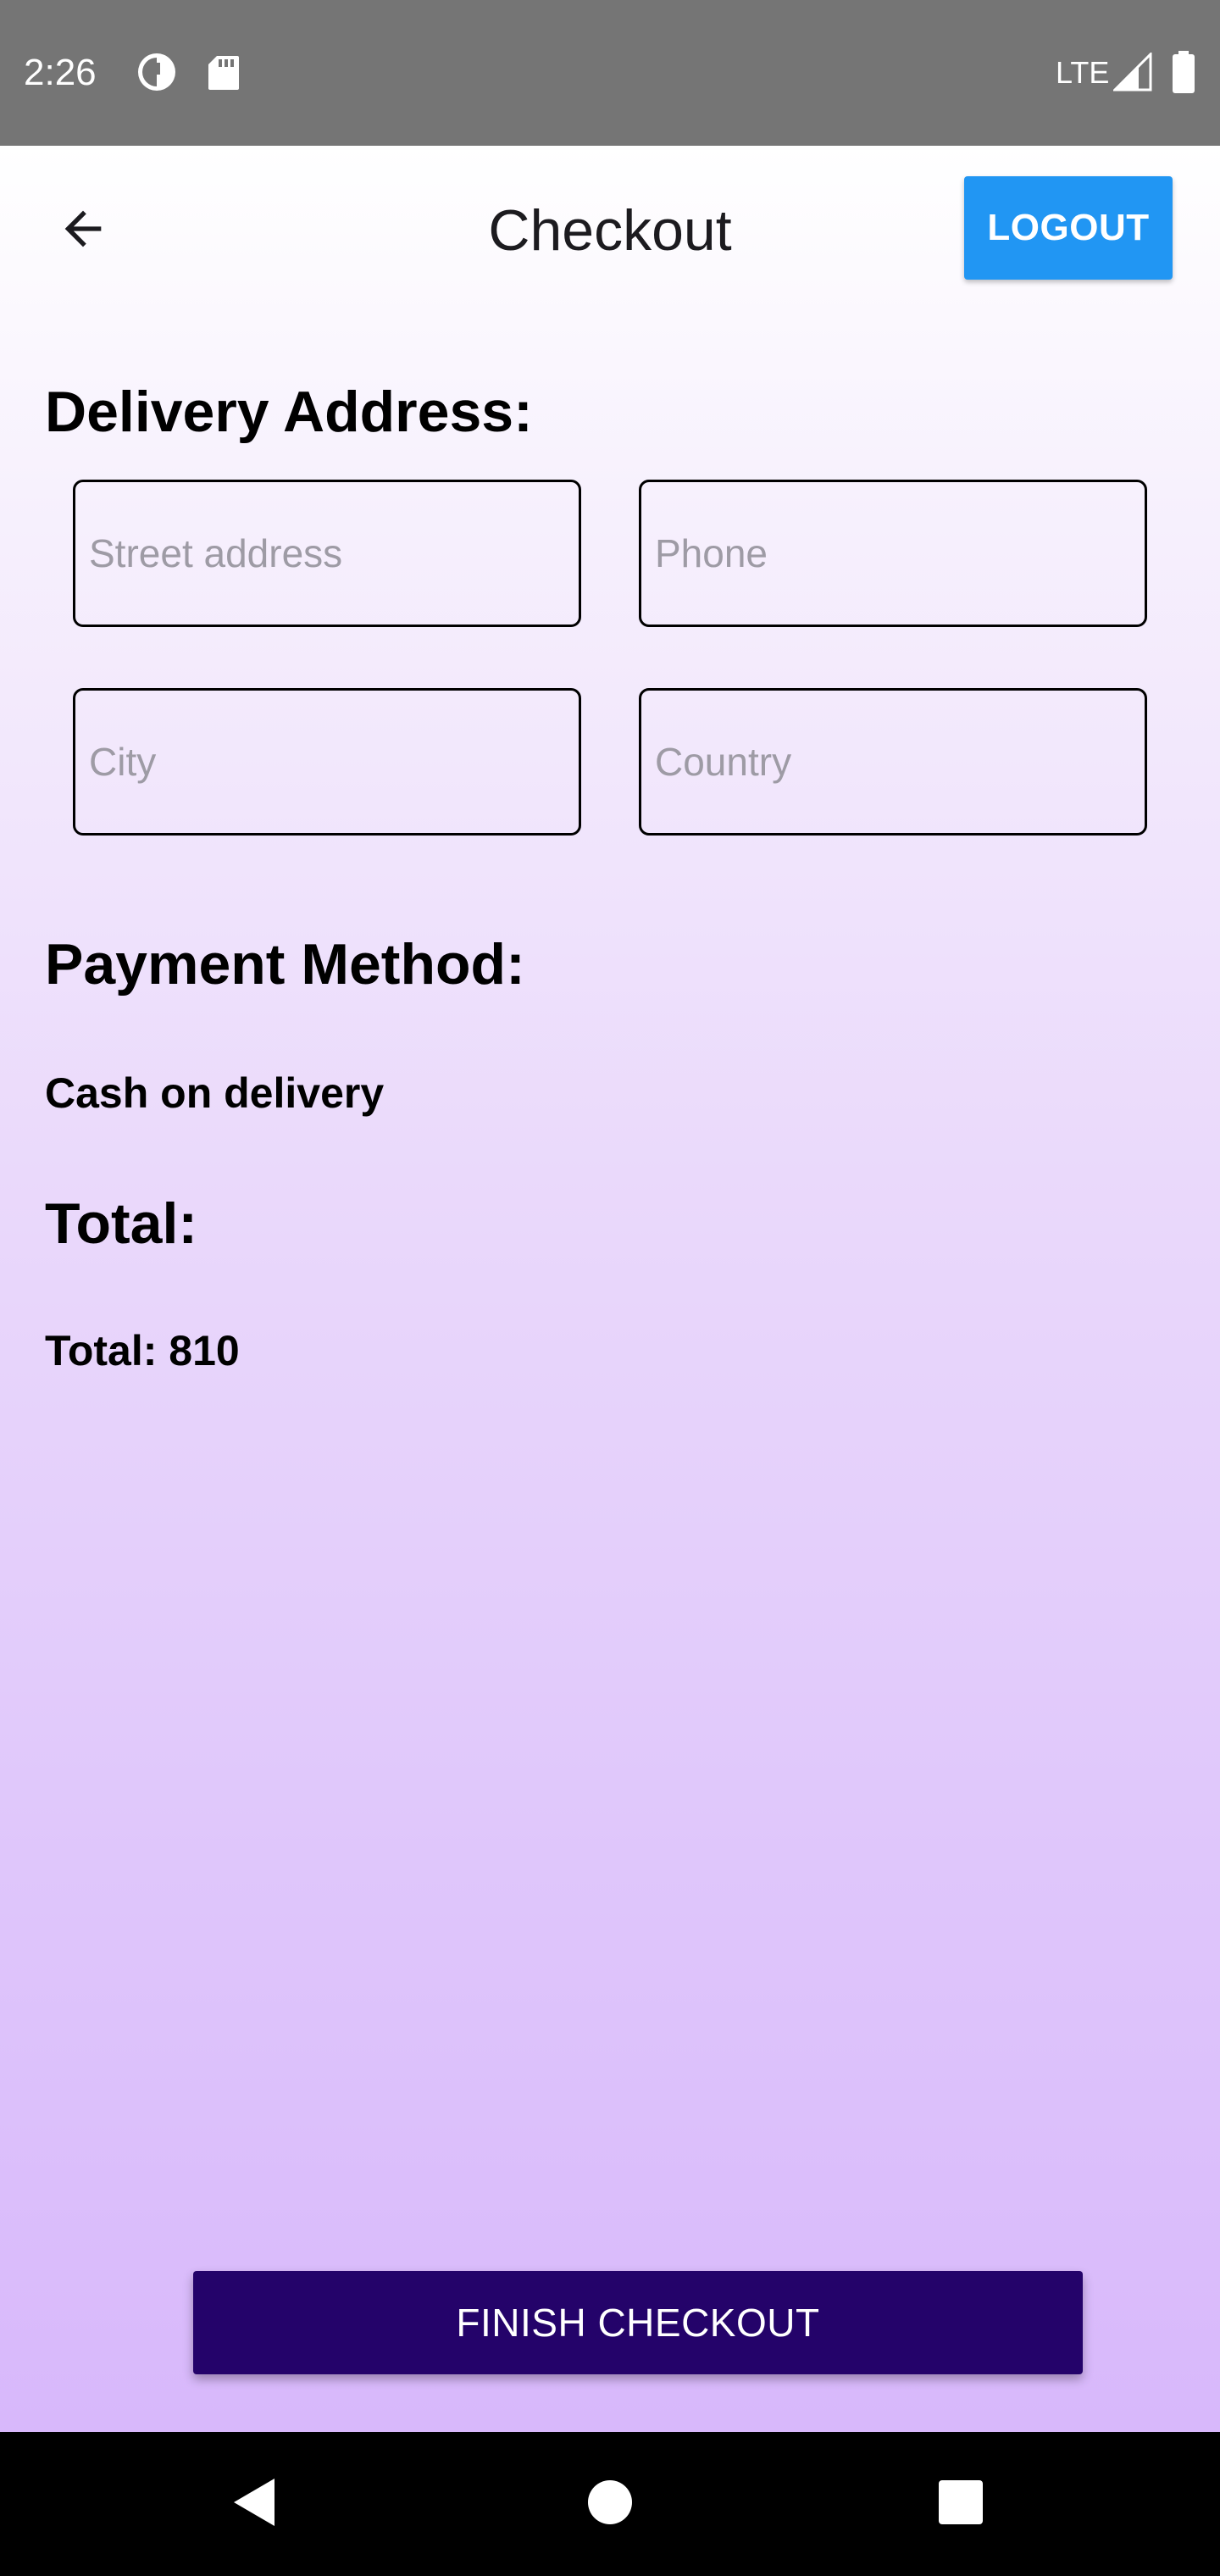 The width and height of the screenshot is (1220, 2576). What do you see at coordinates (121, 1223) in the screenshot?
I see `total-heading: Total:` at bounding box center [121, 1223].